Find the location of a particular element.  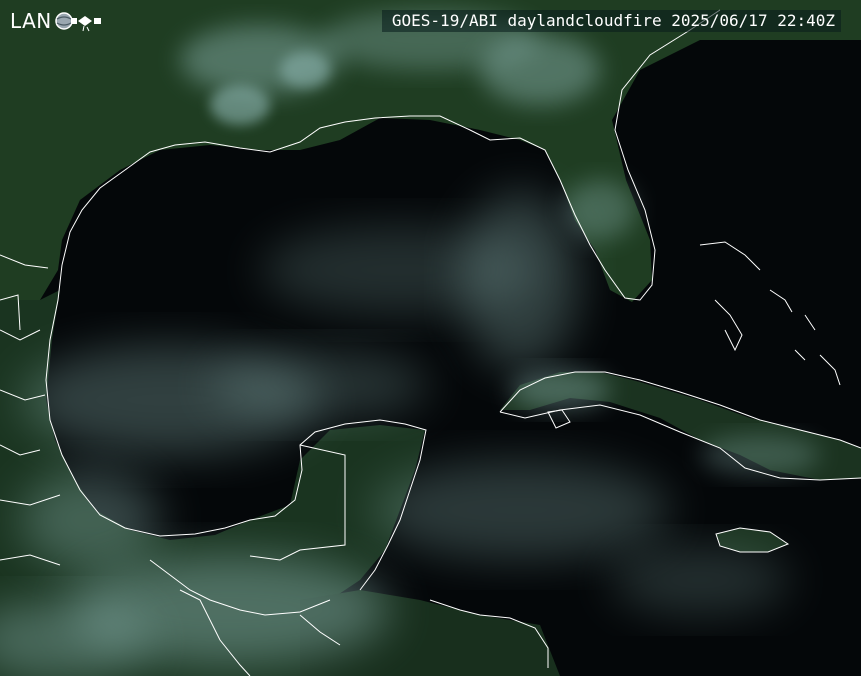

globe-satellite-icon is located at coordinates (78, 22).